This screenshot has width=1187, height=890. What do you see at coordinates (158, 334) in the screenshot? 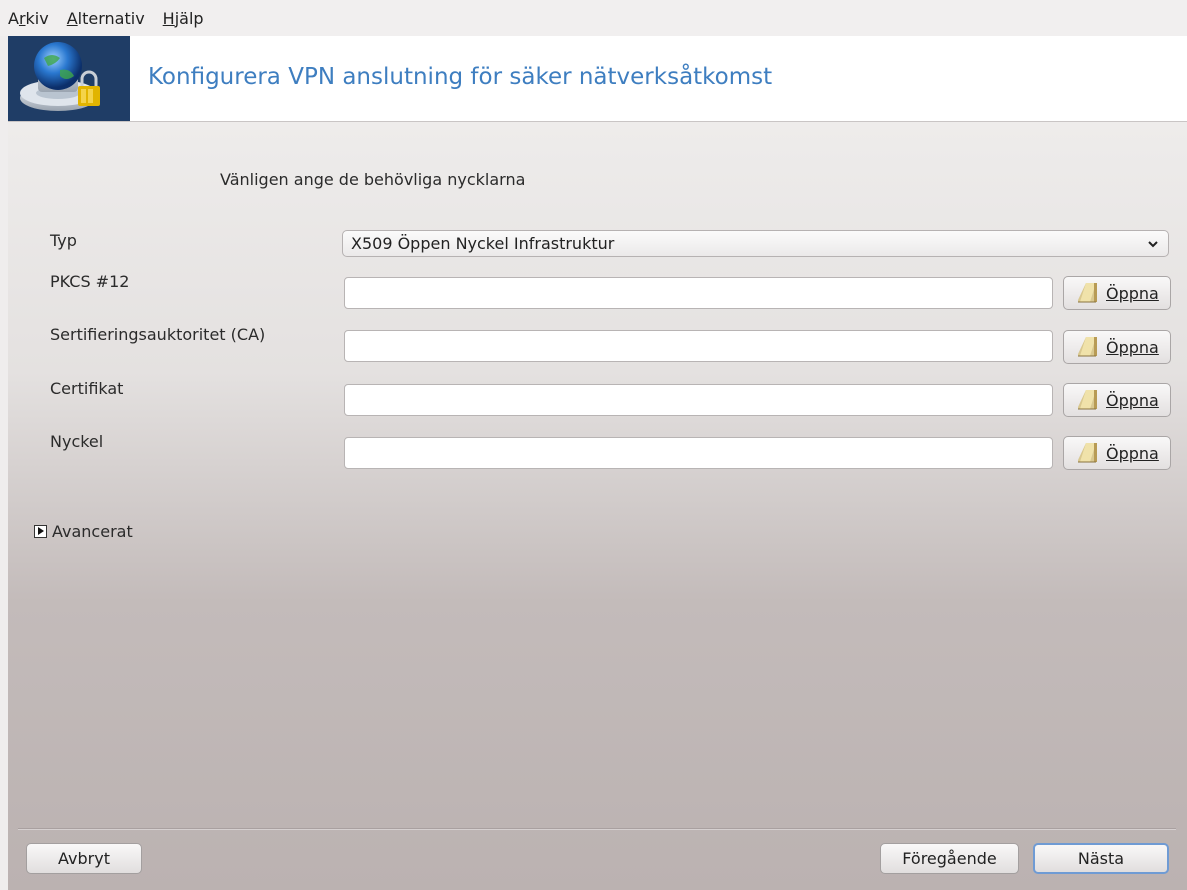
I see `ca-label: Sertifieringsauktoritet (CA)` at bounding box center [158, 334].